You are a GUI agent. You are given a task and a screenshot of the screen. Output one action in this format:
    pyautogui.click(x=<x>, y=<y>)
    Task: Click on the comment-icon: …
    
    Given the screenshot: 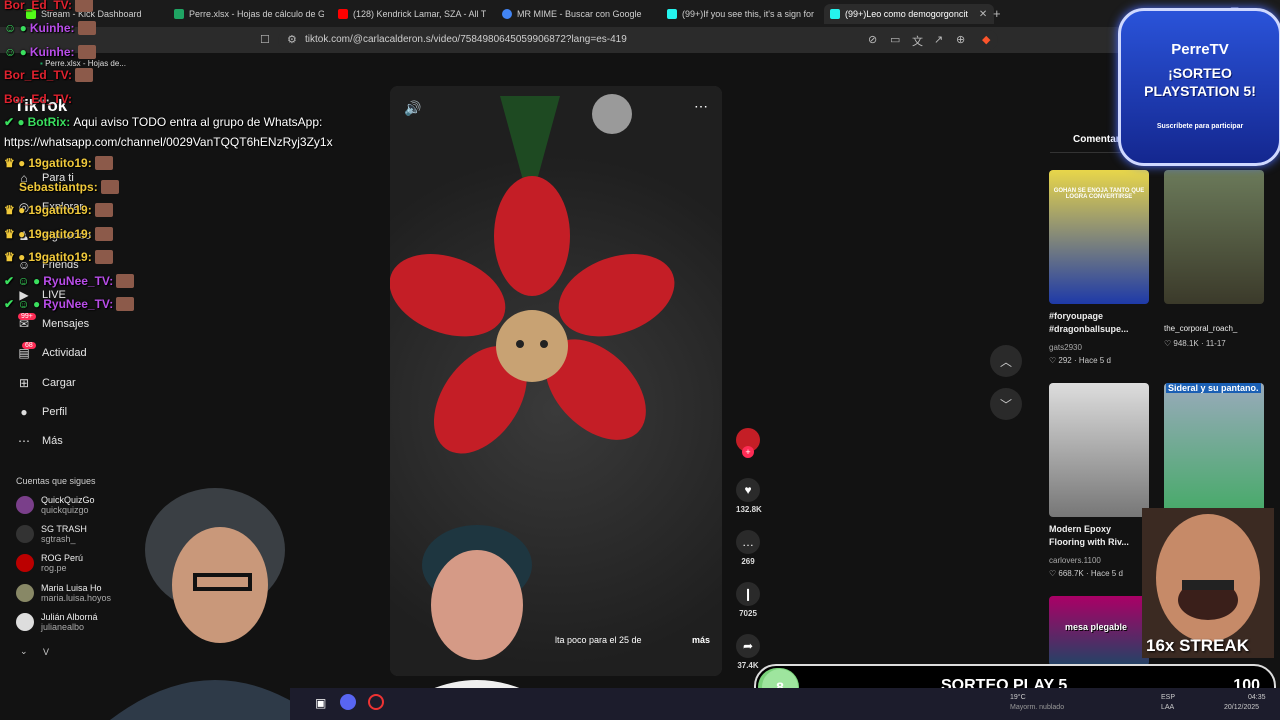 What is the action you would take?
    pyautogui.click(x=748, y=542)
    